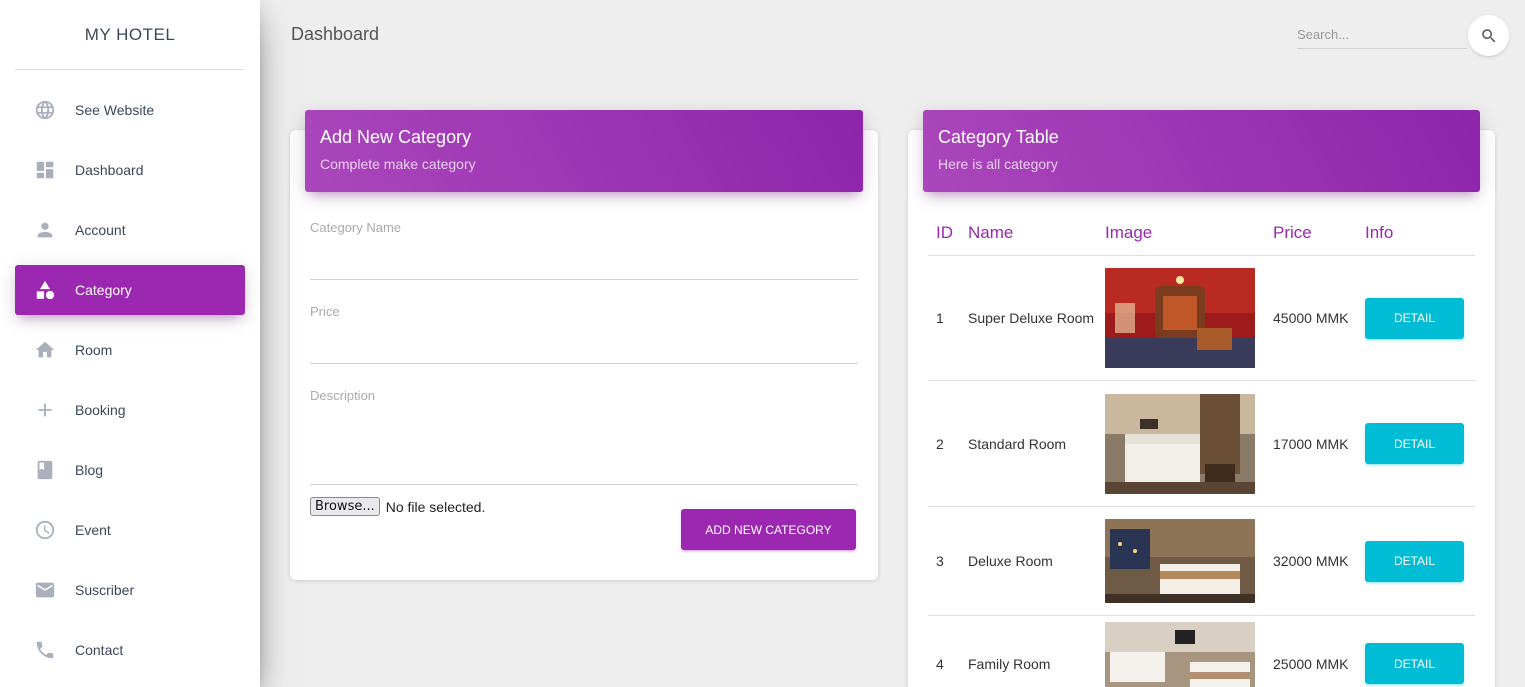 This screenshot has width=1525, height=687. Describe the element at coordinates (45, 230) in the screenshot. I see `person-icon` at that location.